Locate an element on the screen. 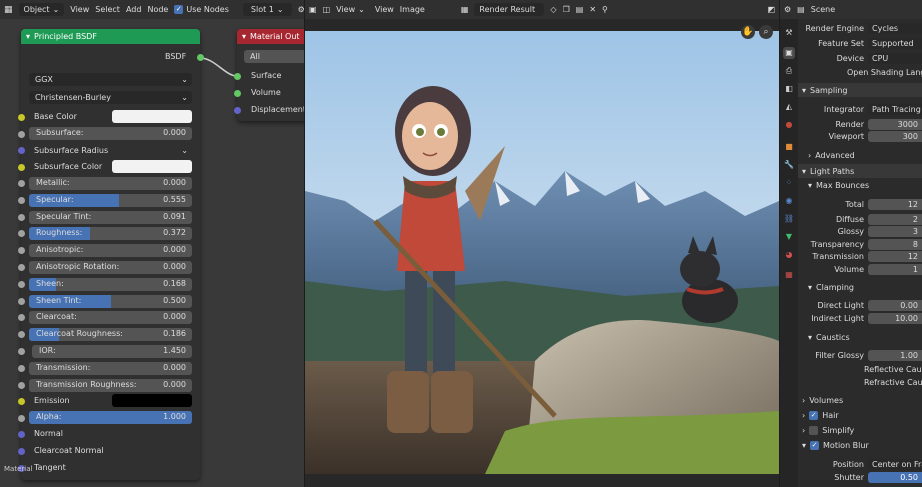 This screenshot has width=922, height=487. material-tab-icon: ◕ is located at coordinates (789, 255).